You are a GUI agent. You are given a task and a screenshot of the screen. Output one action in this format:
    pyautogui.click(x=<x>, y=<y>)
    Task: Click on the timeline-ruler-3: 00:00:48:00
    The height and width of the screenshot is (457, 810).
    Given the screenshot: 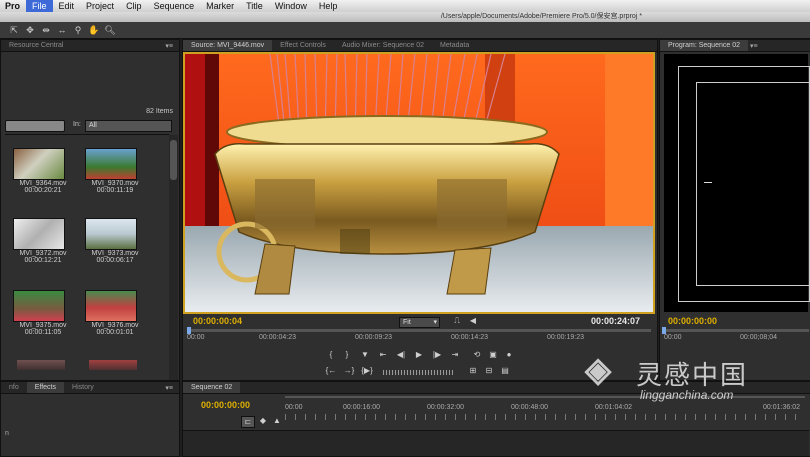 What is the action you would take?
    pyautogui.click(x=529, y=407)
    